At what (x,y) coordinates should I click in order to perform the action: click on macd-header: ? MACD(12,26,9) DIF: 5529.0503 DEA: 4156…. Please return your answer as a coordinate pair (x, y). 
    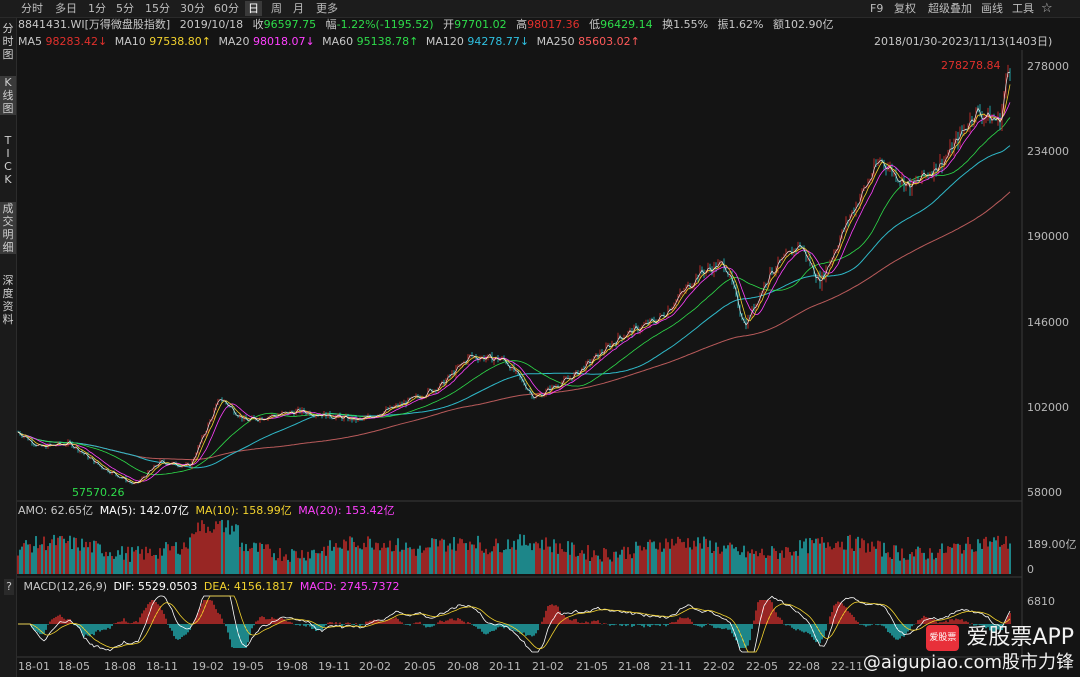
    Looking at the image, I should click on (202, 587).